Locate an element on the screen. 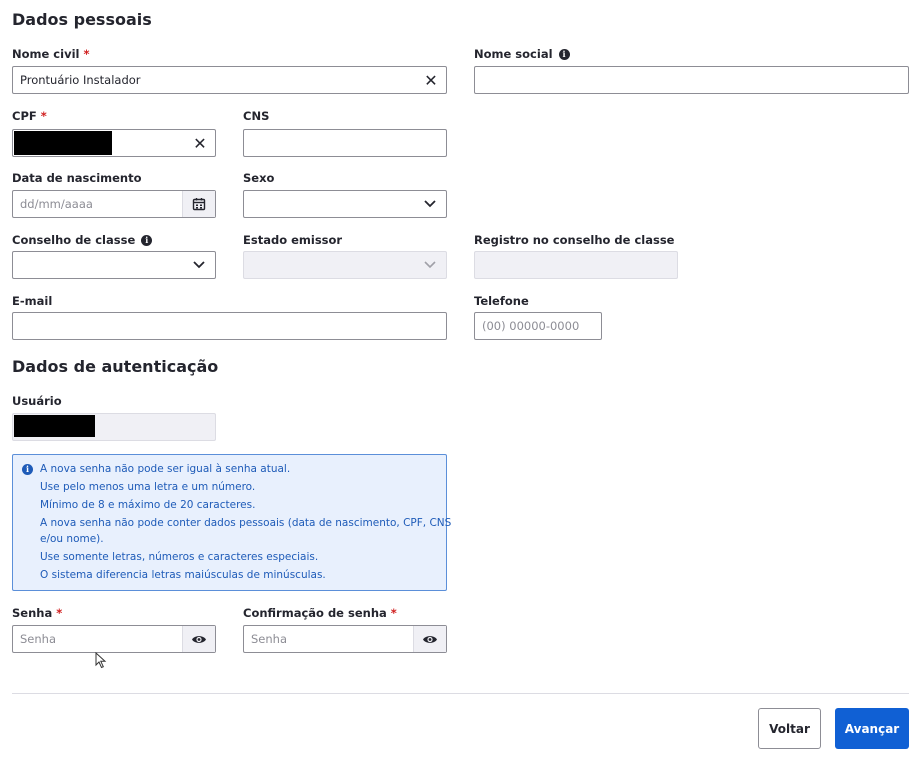 The image size is (921, 763). back-button: Voltar is located at coordinates (789, 728).